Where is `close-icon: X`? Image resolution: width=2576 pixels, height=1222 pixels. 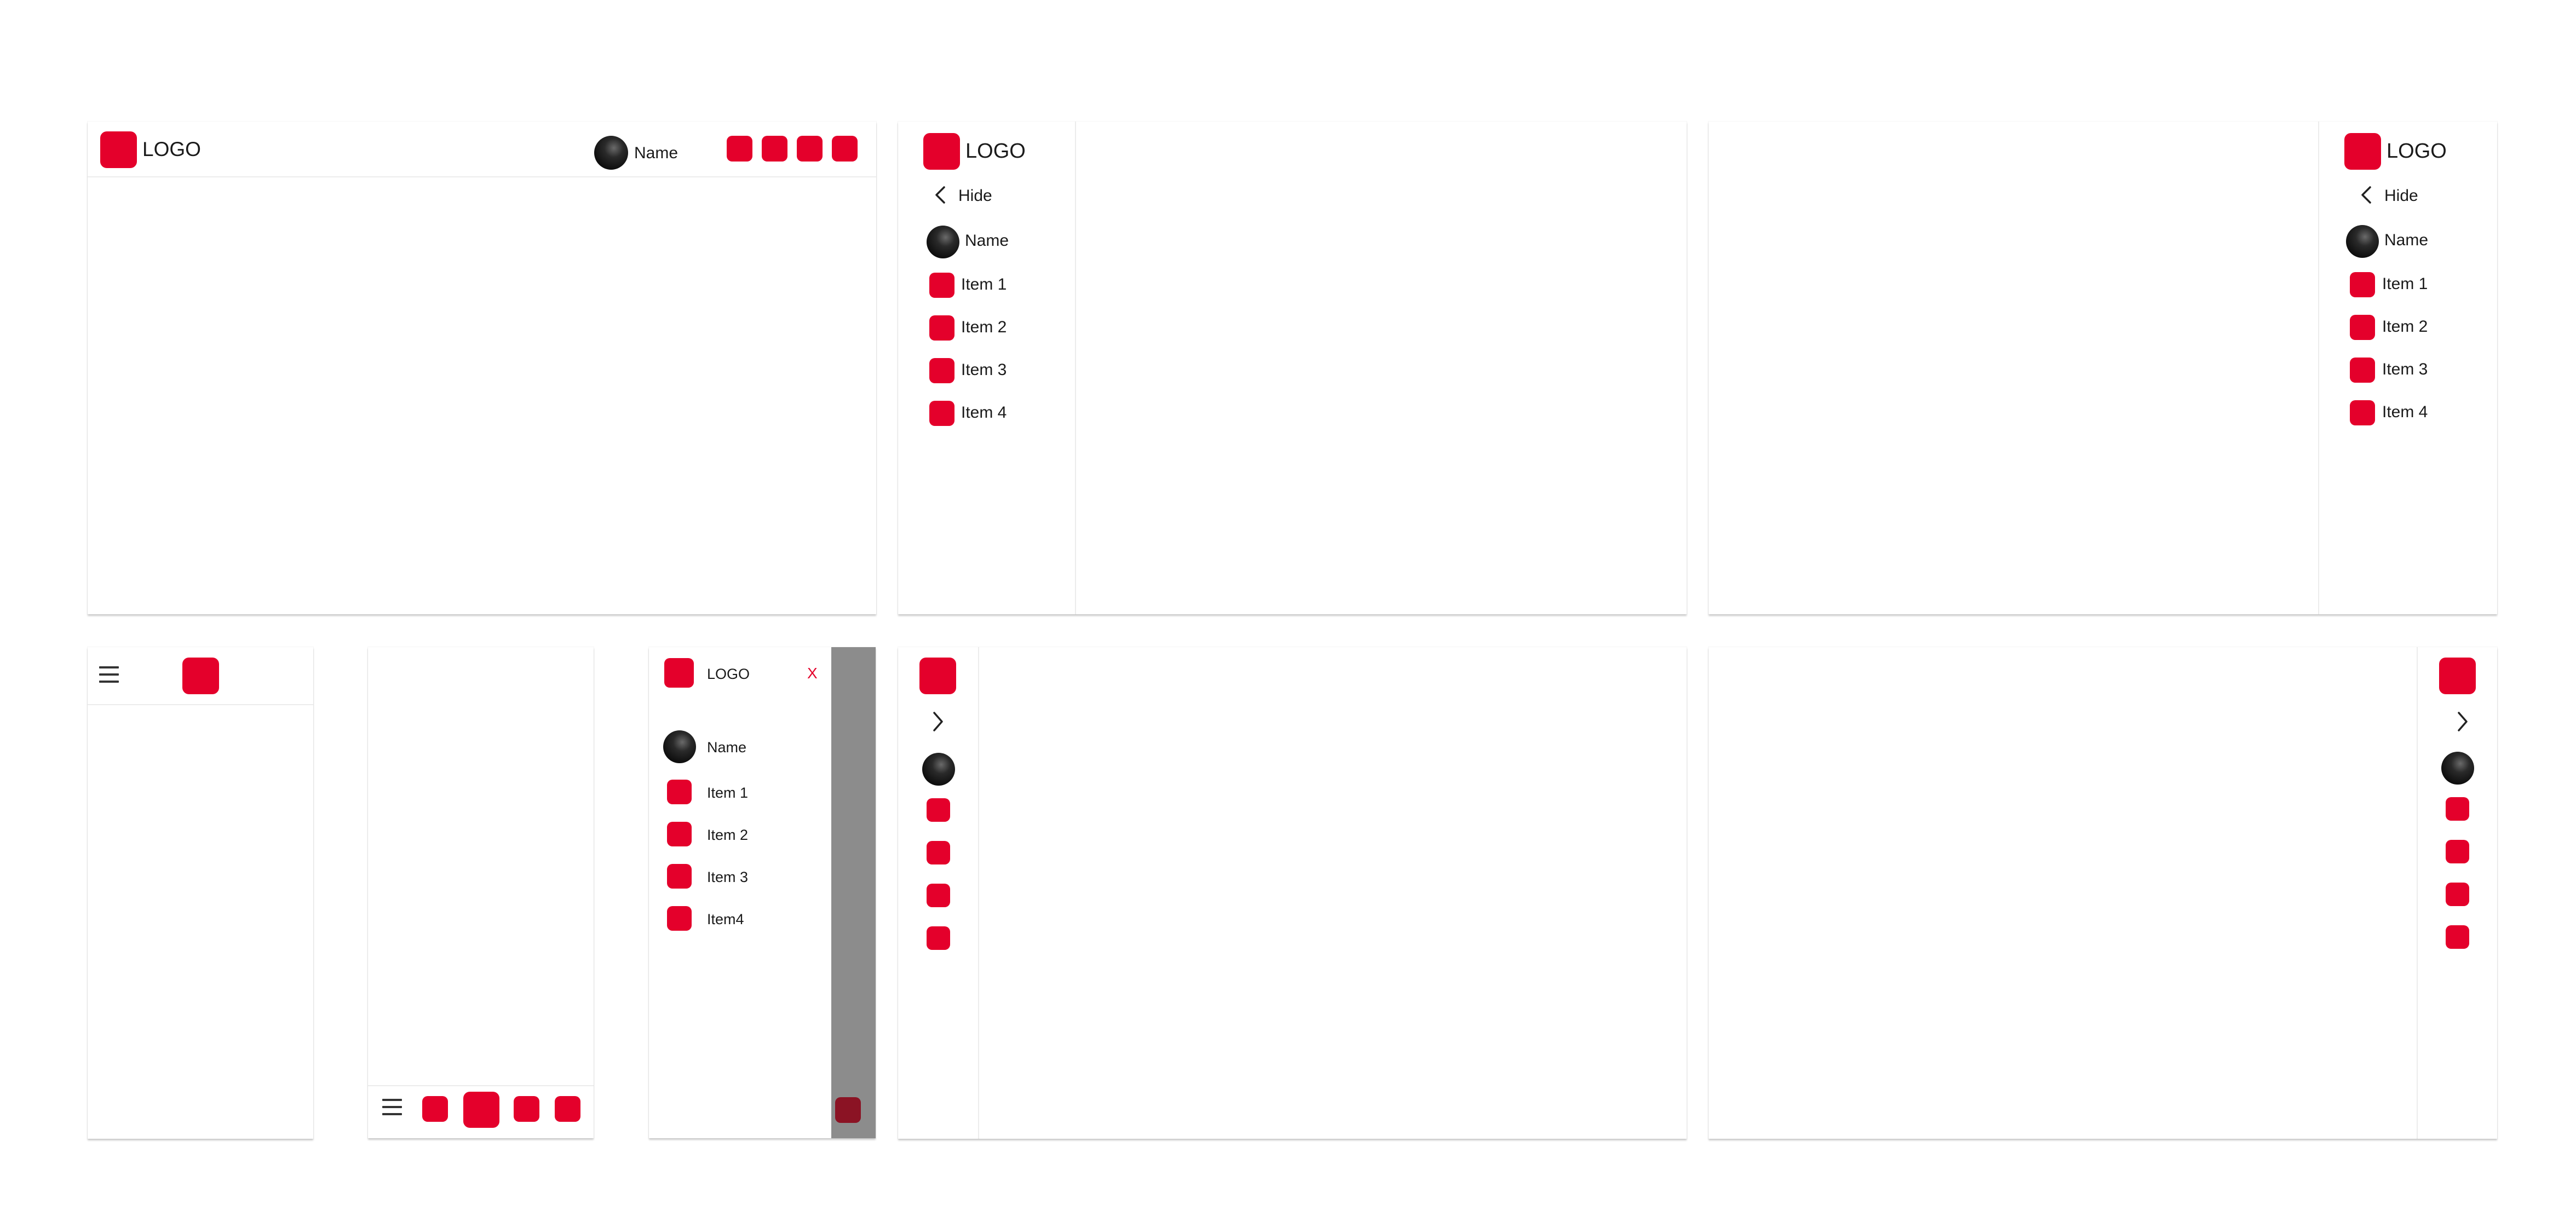
close-icon: X is located at coordinates (812, 674).